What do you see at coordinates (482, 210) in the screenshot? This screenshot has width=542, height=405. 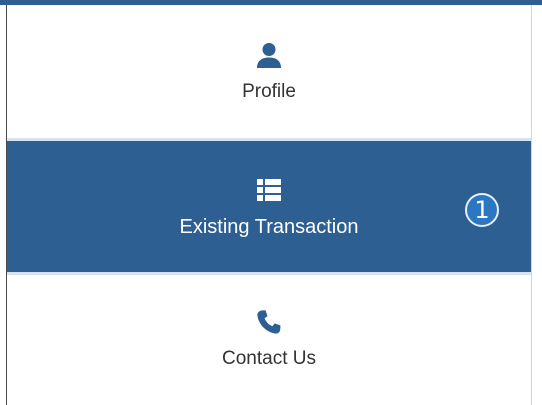 I see `step-number-badge: 1` at bounding box center [482, 210].